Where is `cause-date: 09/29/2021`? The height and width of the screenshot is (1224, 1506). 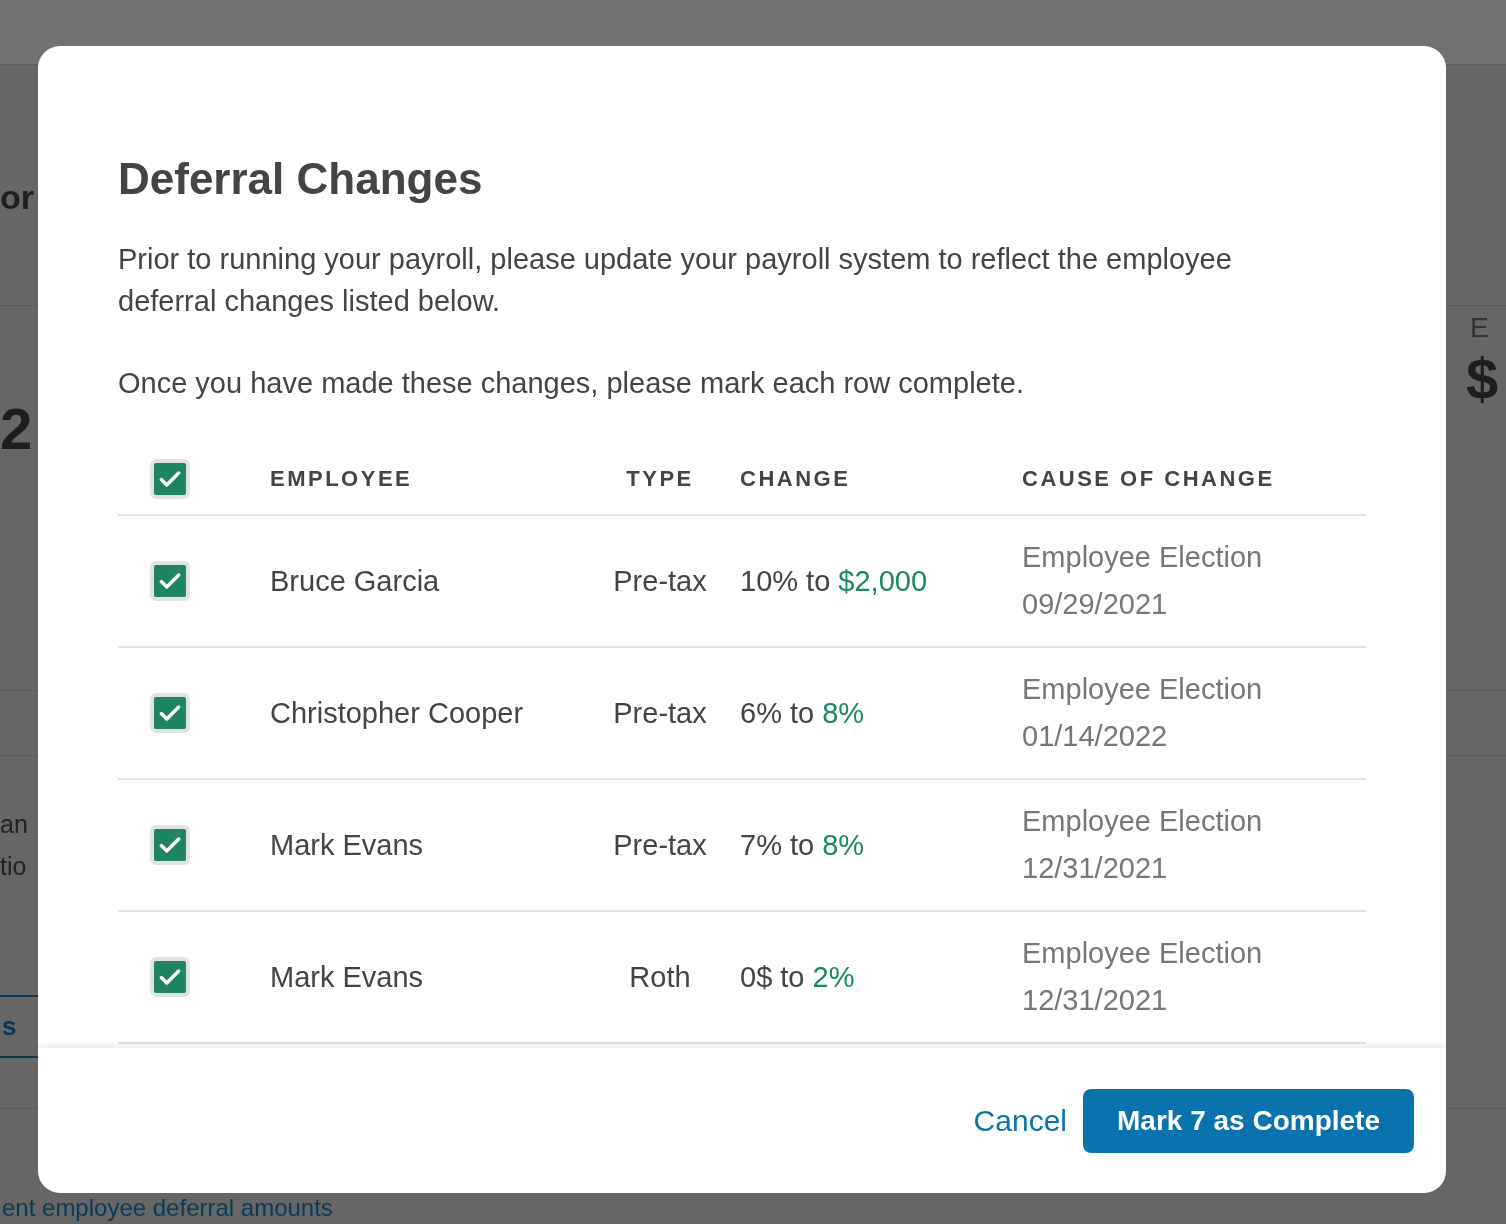 cause-date: 09/29/2021 is located at coordinates (1095, 604).